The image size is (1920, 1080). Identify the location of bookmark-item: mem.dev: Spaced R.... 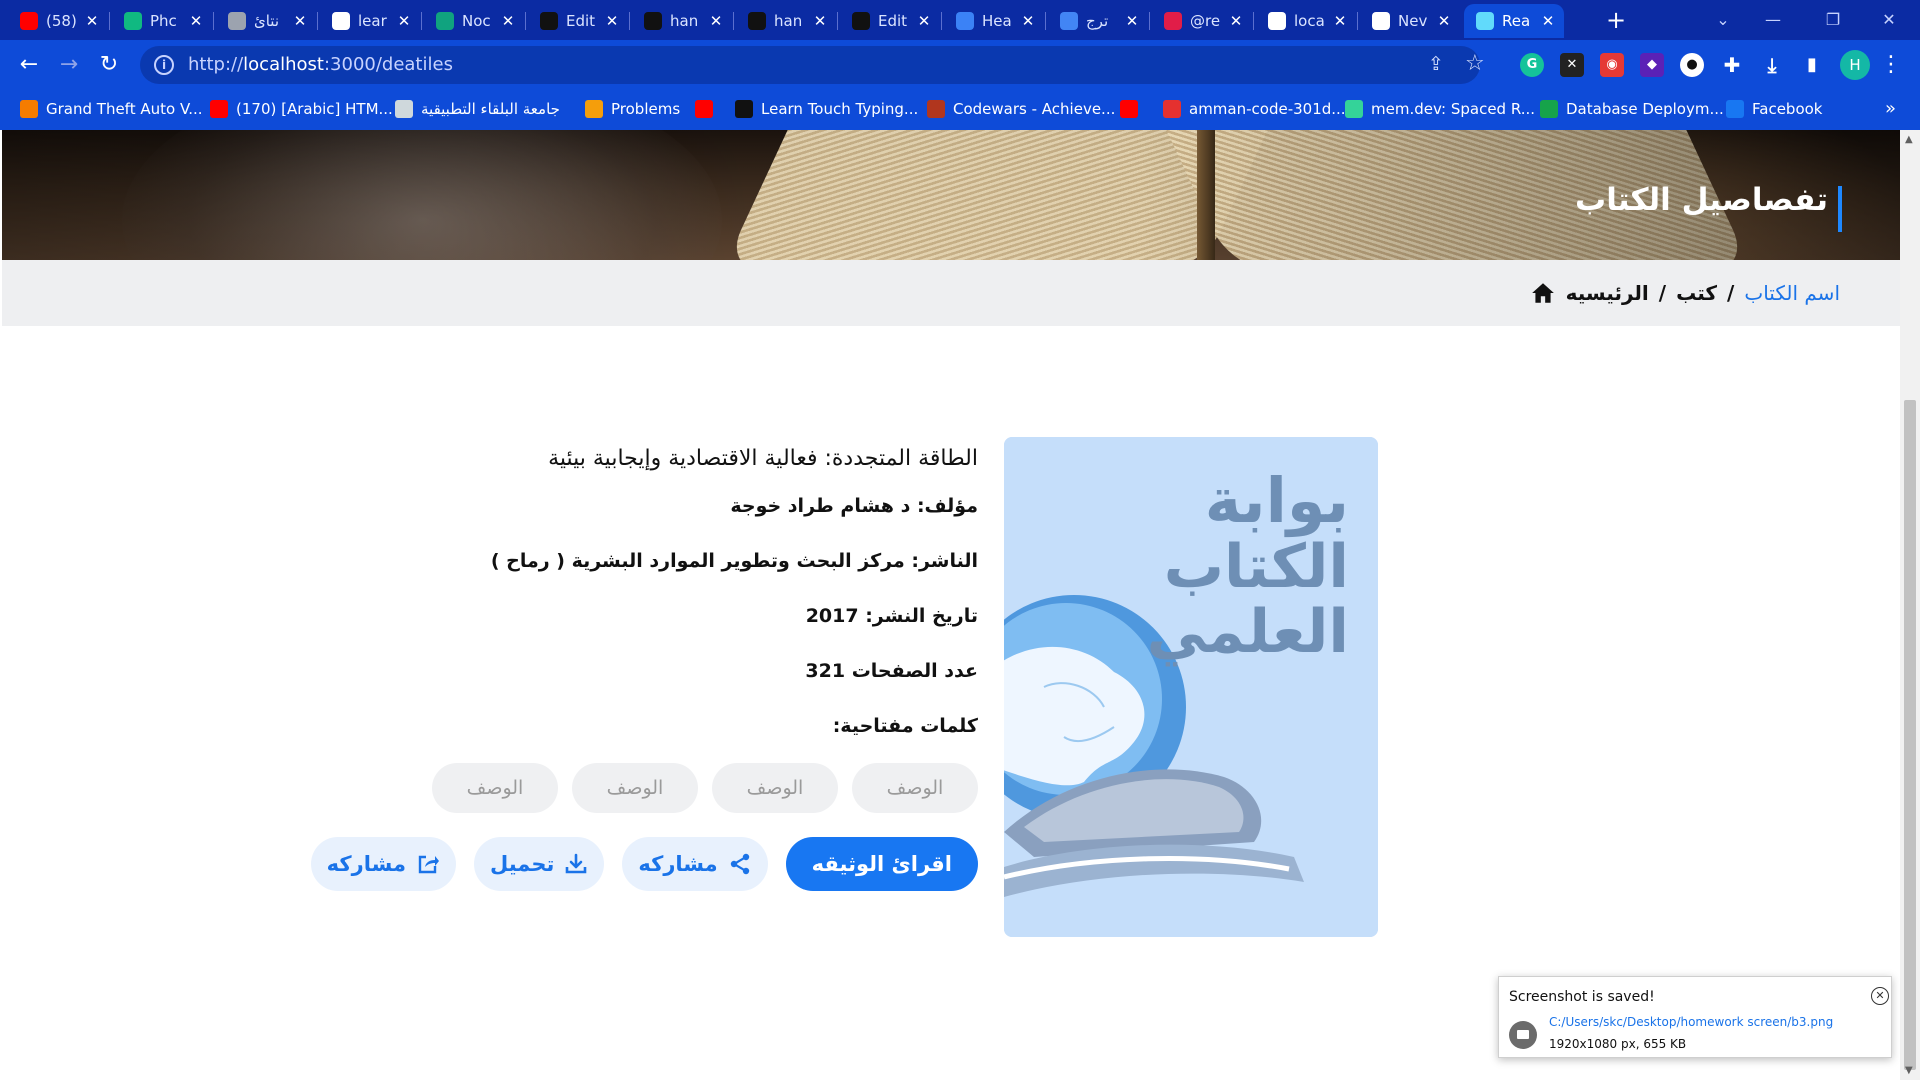
(1440, 109).